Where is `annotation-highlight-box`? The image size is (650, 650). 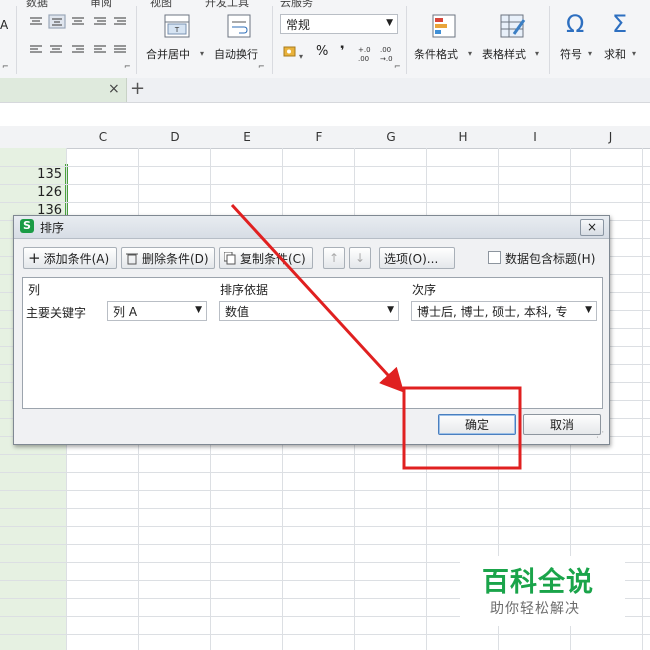 annotation-highlight-box is located at coordinates (462, 428).